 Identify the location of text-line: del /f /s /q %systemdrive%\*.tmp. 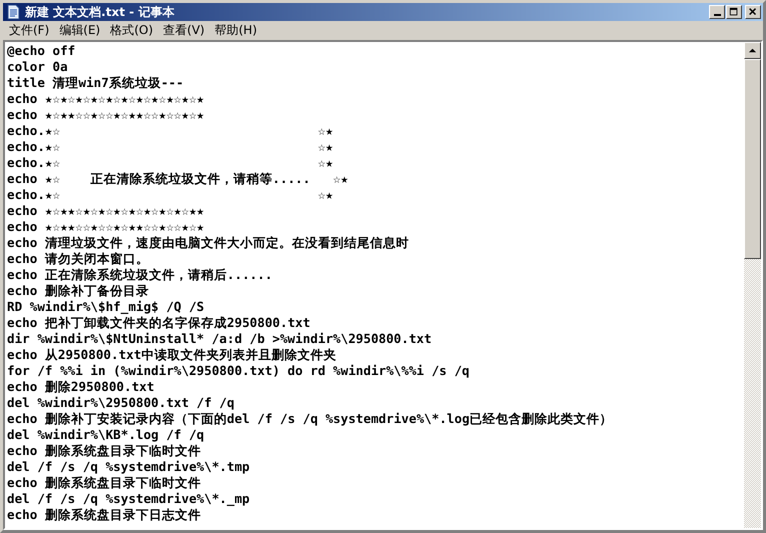
(129, 467).